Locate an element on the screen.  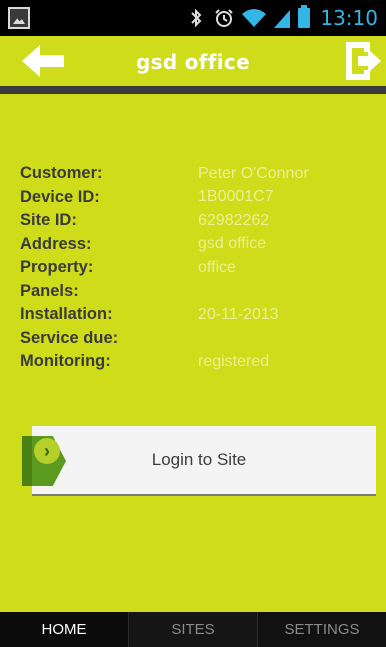
tab-sites: SITES is located at coordinates (192, 629).